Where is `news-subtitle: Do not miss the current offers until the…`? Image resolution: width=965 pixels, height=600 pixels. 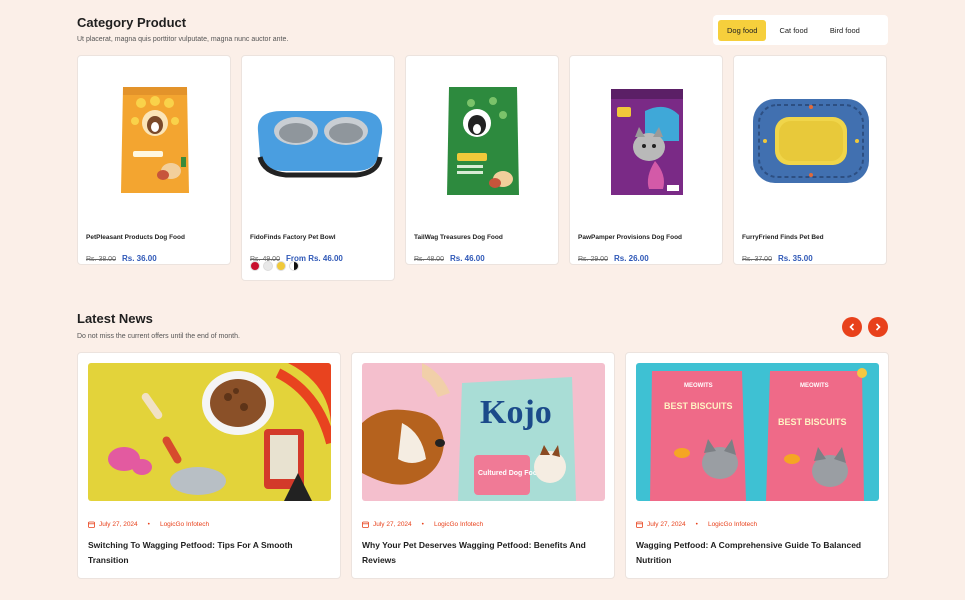 news-subtitle: Do not miss the current offers until the… is located at coordinates (158, 336).